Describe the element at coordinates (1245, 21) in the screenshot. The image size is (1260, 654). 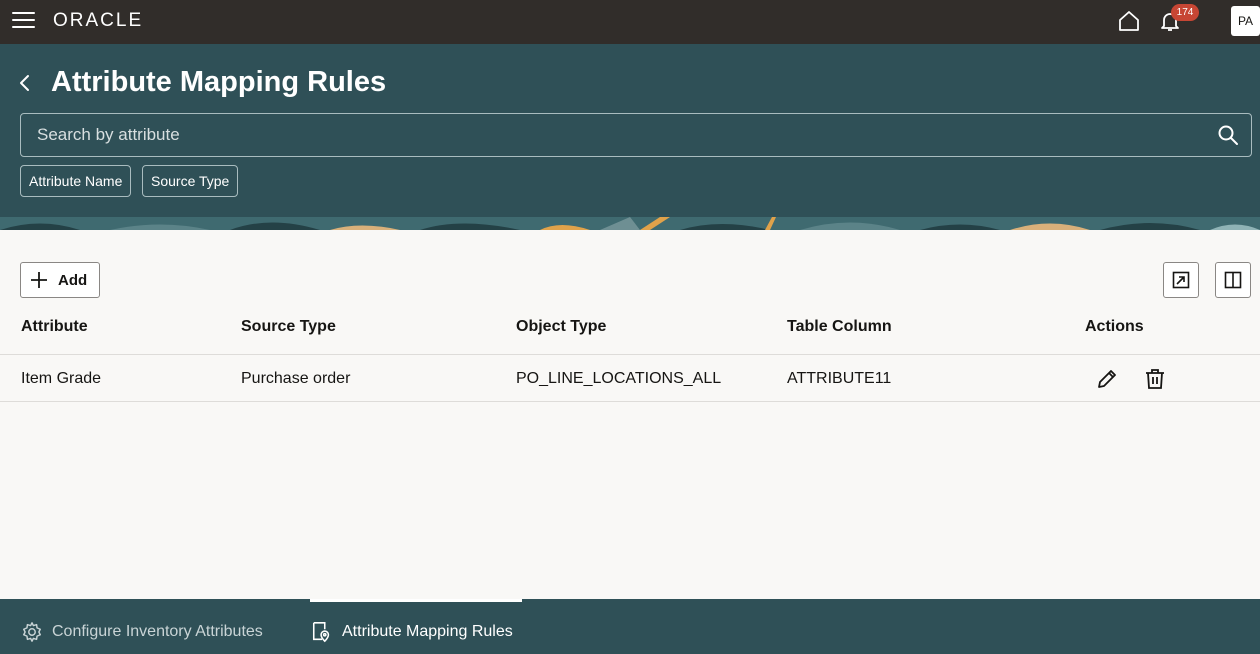
I see `user-avatar: PA` at that location.